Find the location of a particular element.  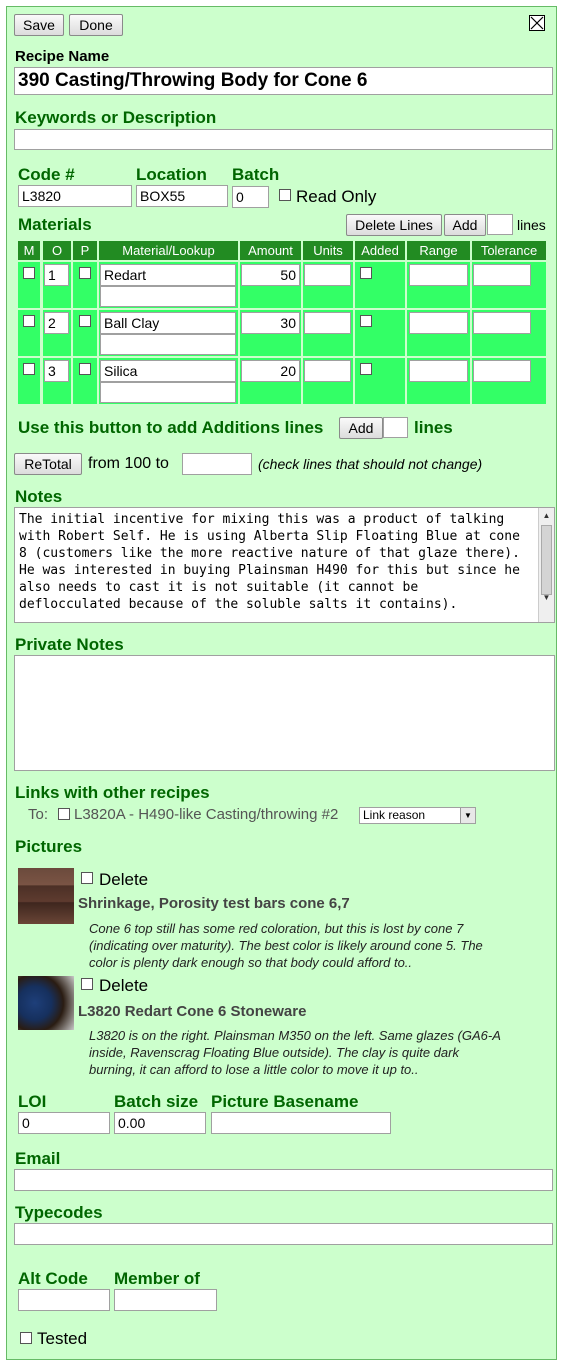

notes-scrollbar: ▲ ▼ is located at coordinates (546, 565).